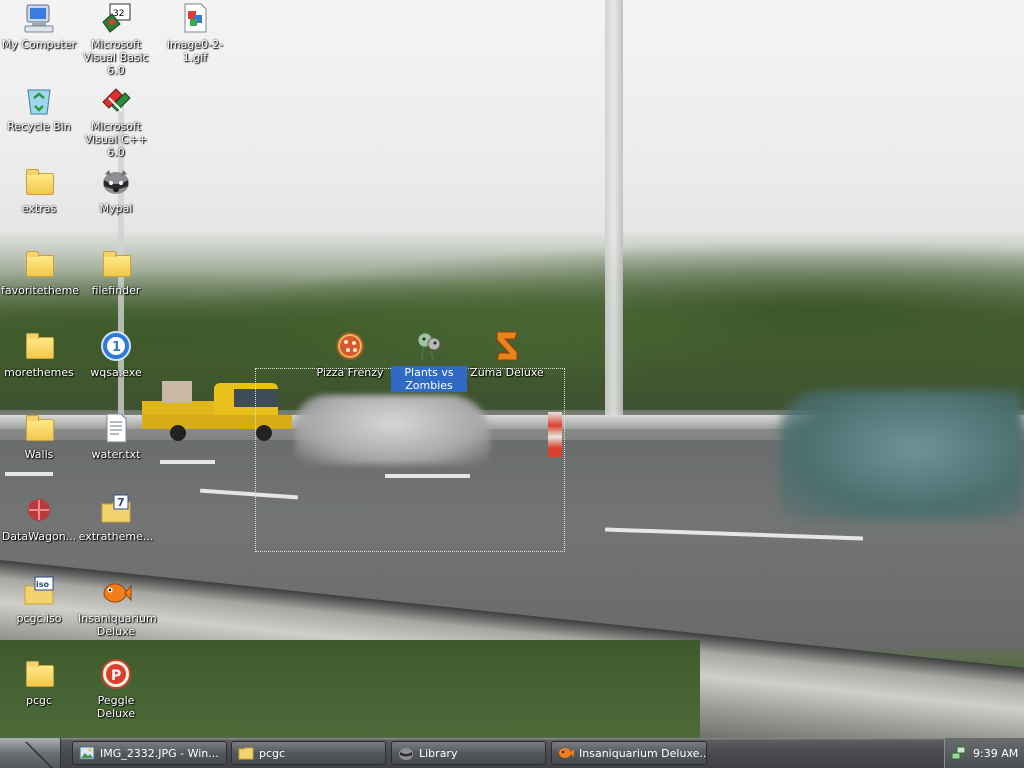 Image resolution: width=1024 pixels, height=768 pixels. I want to click on exe-blue-circle-icon: 1, so click(116, 346).